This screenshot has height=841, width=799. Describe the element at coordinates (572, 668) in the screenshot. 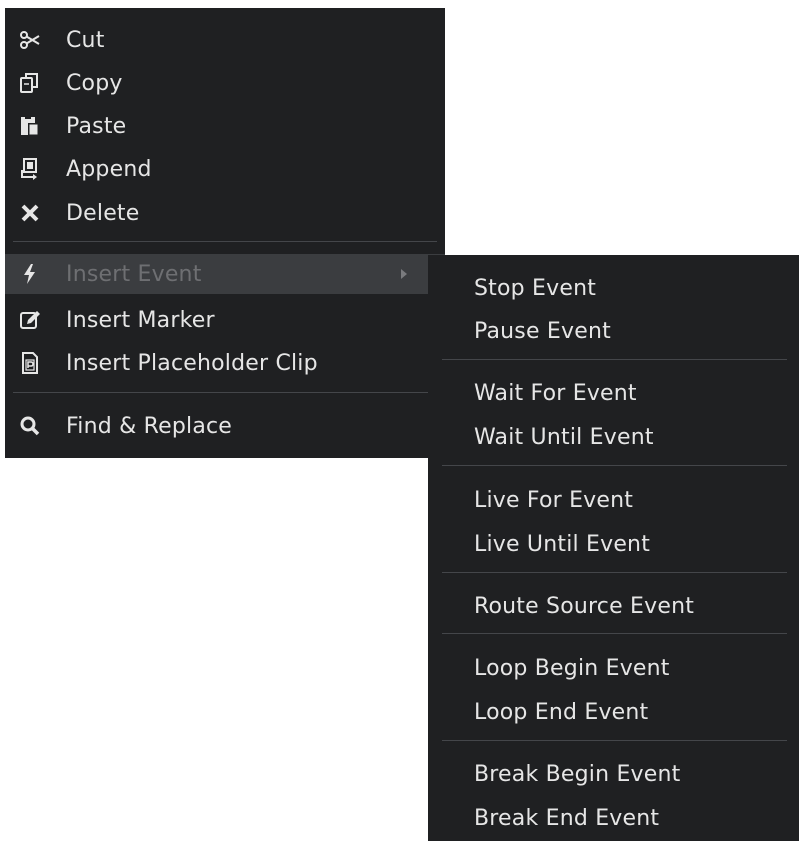

I see `menu-item-label: Loop Begin Event` at that location.